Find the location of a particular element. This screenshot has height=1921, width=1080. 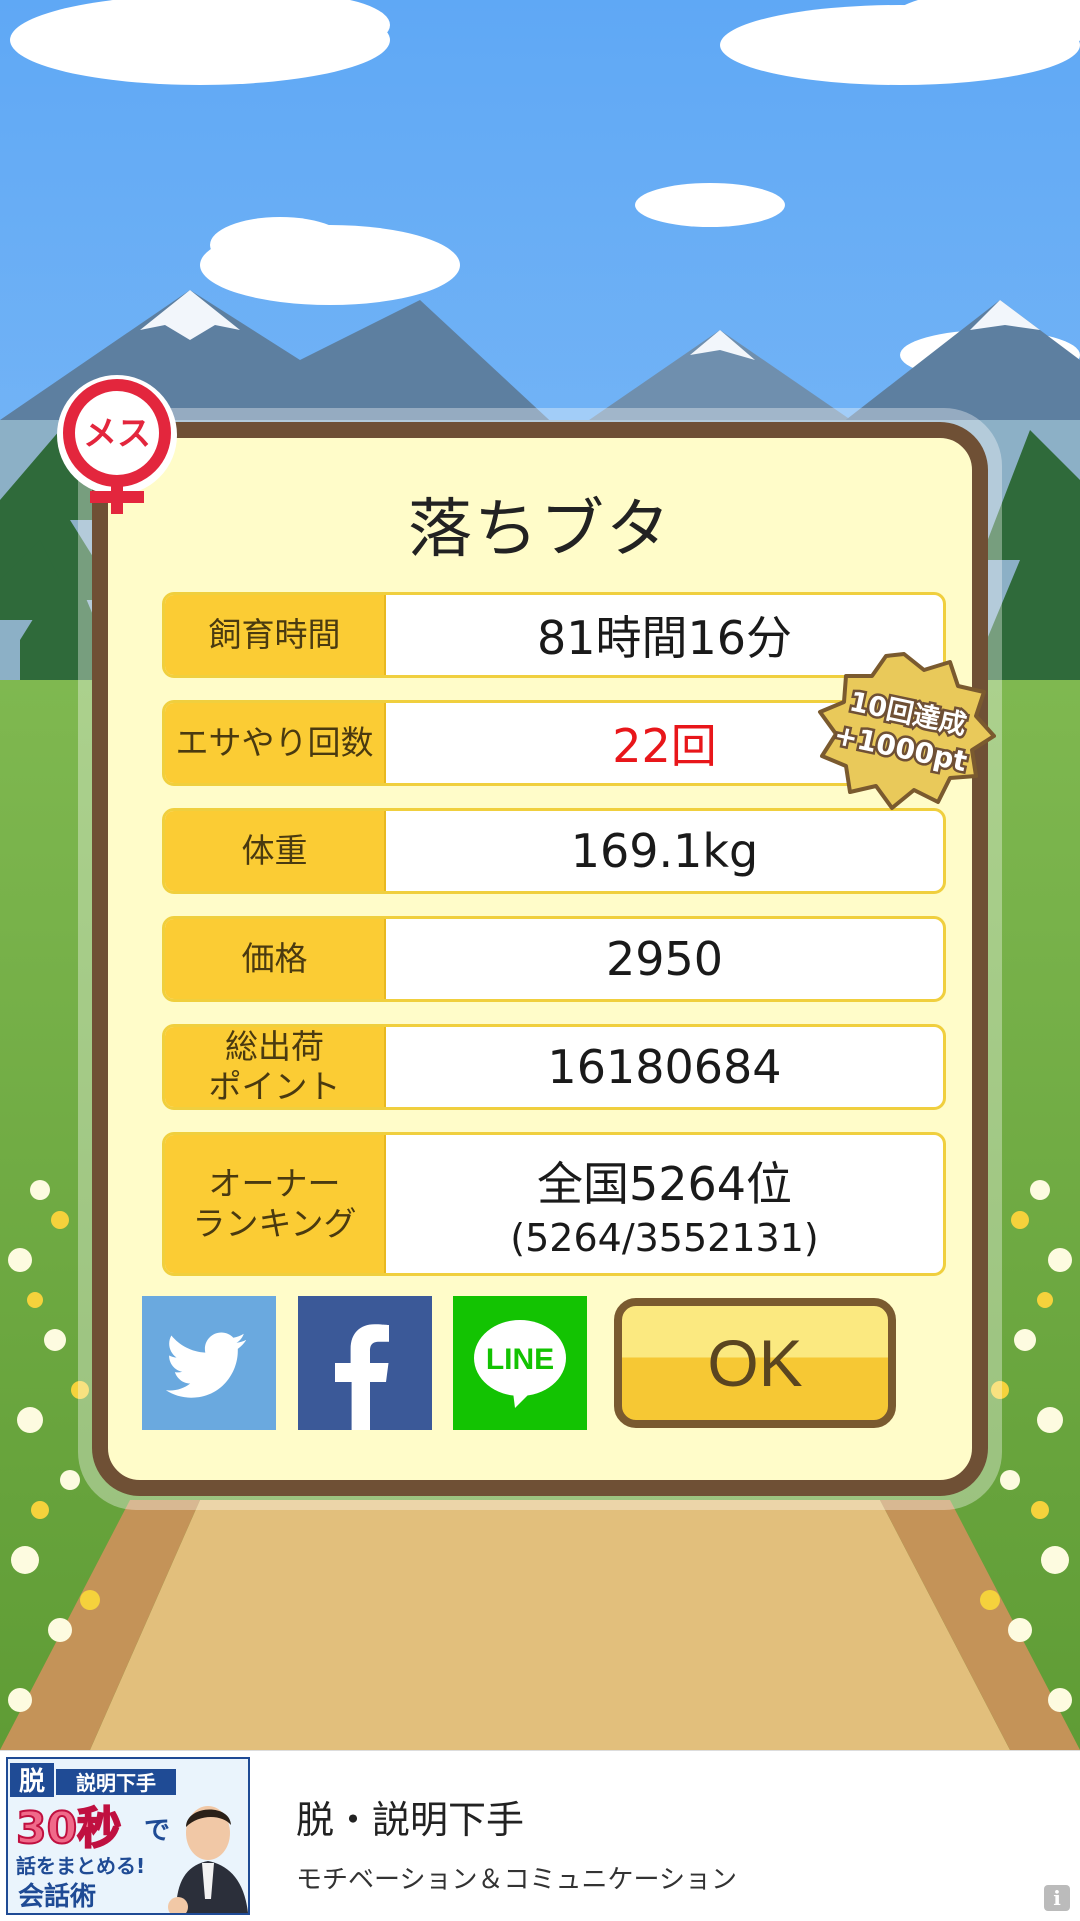

twitter-share-button is located at coordinates (209, 1363).